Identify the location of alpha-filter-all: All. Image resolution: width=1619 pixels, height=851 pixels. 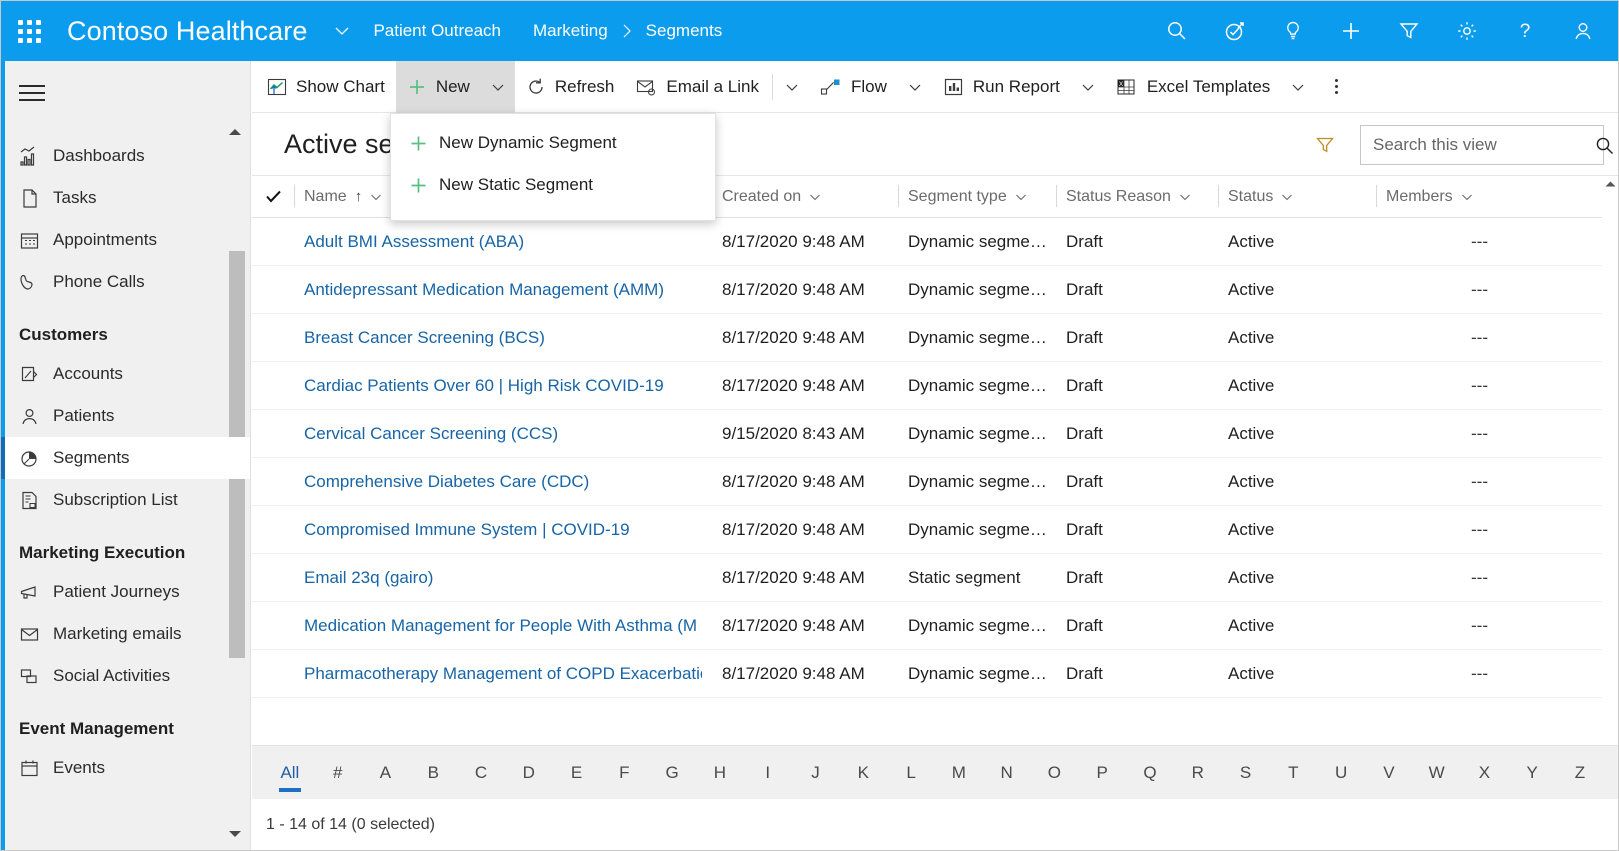
(290, 773).